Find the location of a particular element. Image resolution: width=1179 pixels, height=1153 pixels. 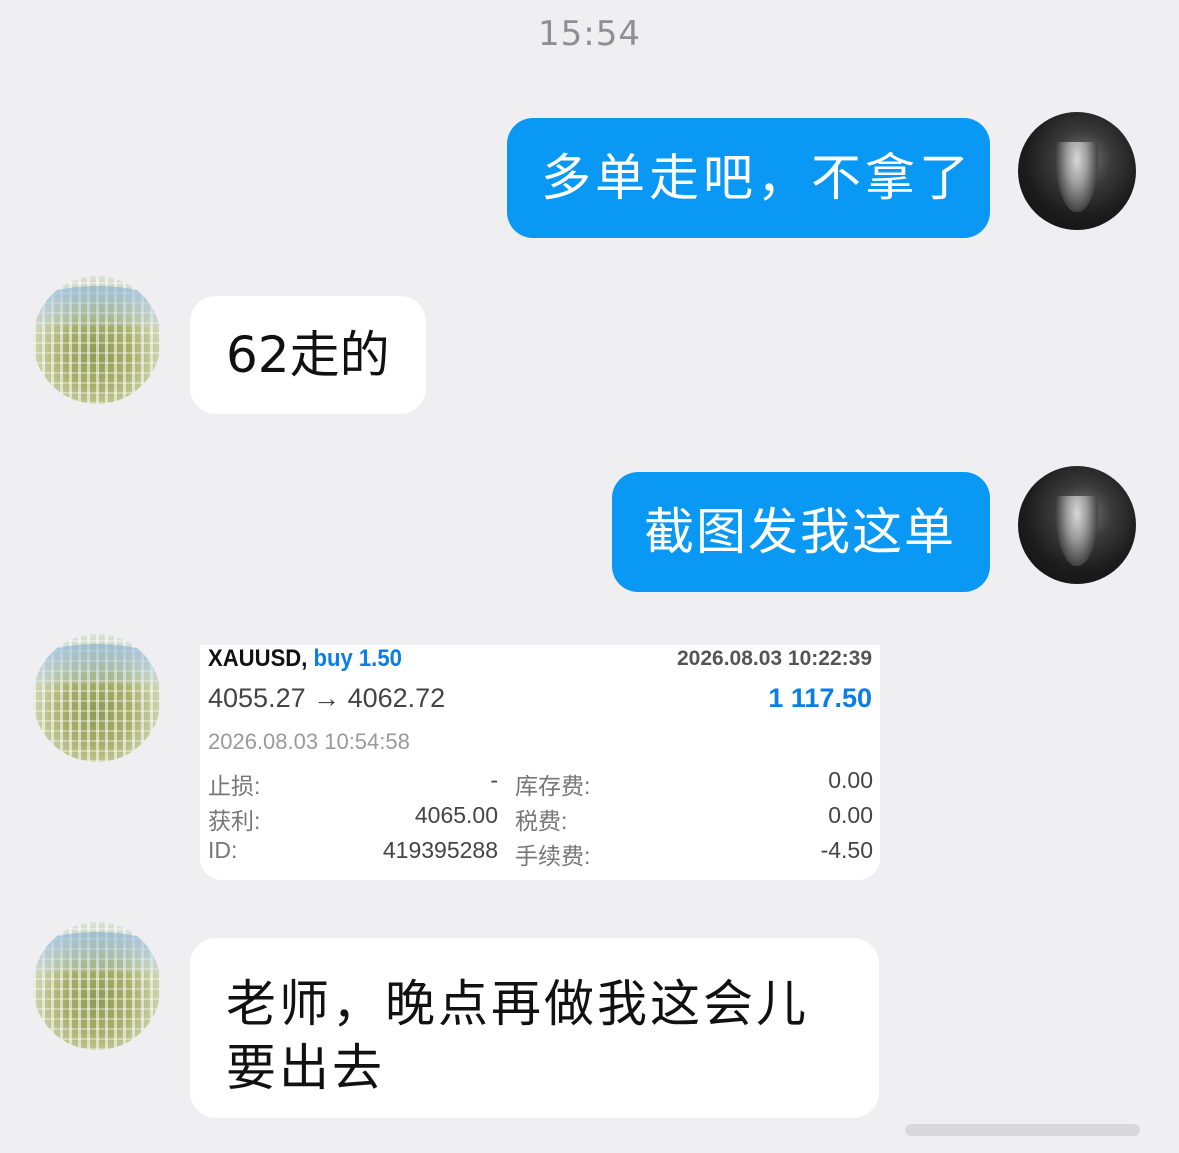

message-text: 多单走吧，不拿了 is located at coordinates (757, 178).